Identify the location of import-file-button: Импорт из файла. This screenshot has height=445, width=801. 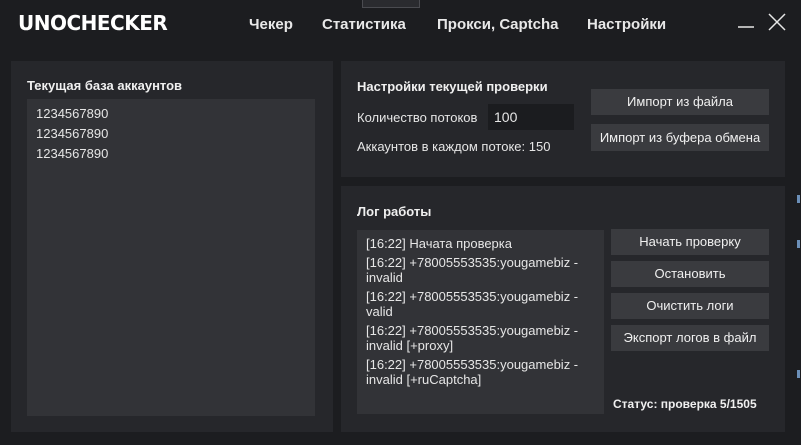
(680, 102).